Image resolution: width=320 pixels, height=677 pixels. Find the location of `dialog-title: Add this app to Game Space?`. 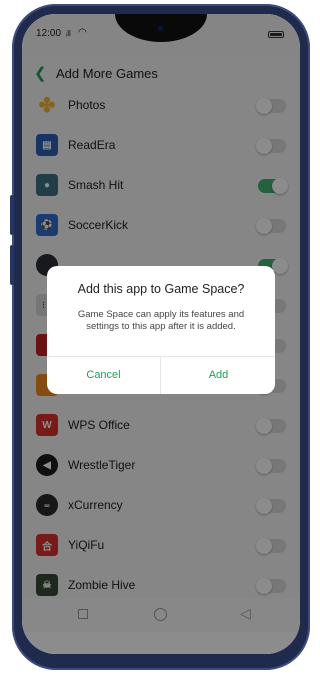

dialog-title: Add this app to Game Space? is located at coordinates (161, 289).